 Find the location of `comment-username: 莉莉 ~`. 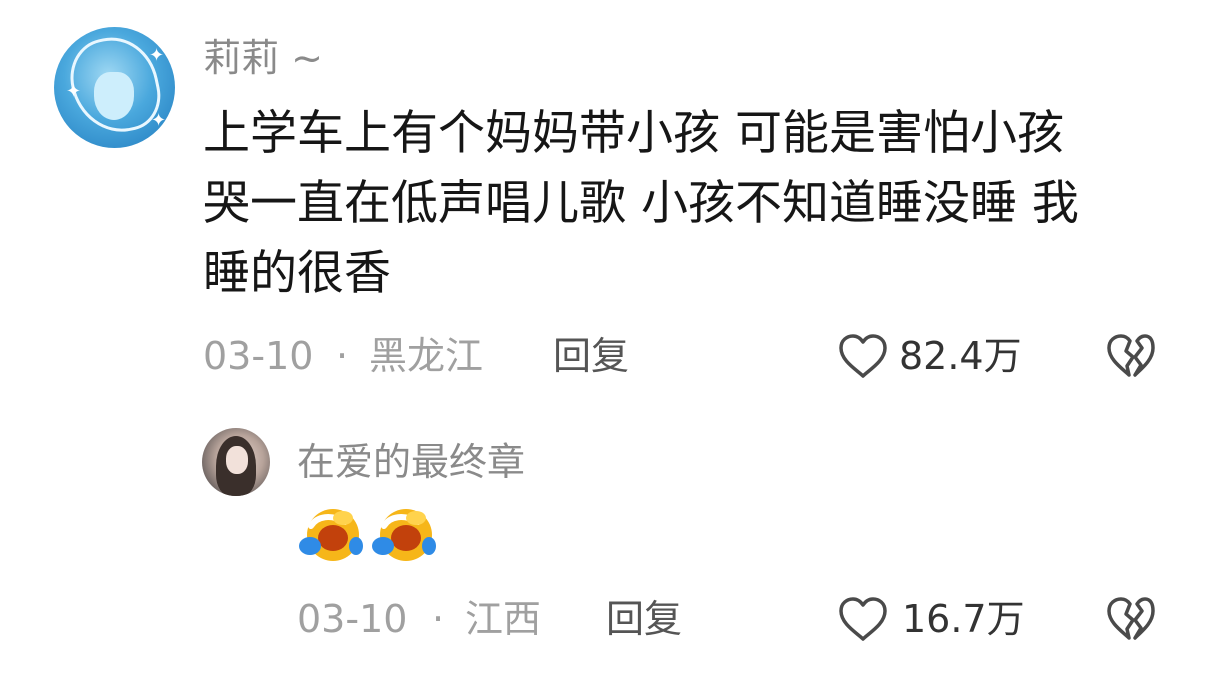

comment-username: 莉莉 ~ is located at coordinates (263, 58).